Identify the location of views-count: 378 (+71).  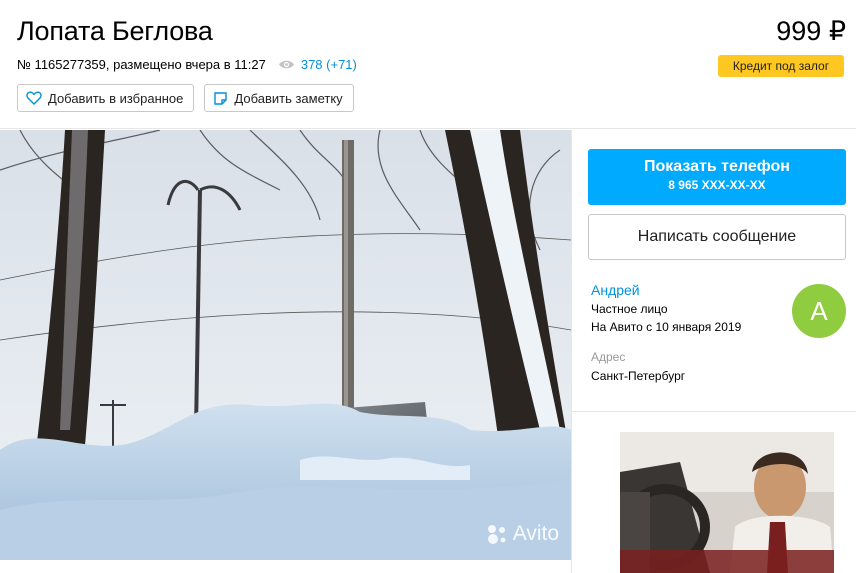
(328, 64).